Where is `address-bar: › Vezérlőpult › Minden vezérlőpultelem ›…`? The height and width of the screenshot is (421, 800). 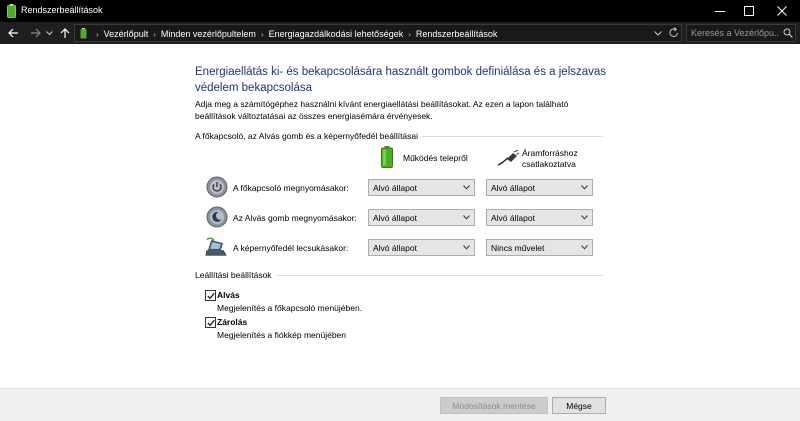 address-bar: › Vezérlőpult › Minden vezérlőpultelem ›… is located at coordinates (400, 33).